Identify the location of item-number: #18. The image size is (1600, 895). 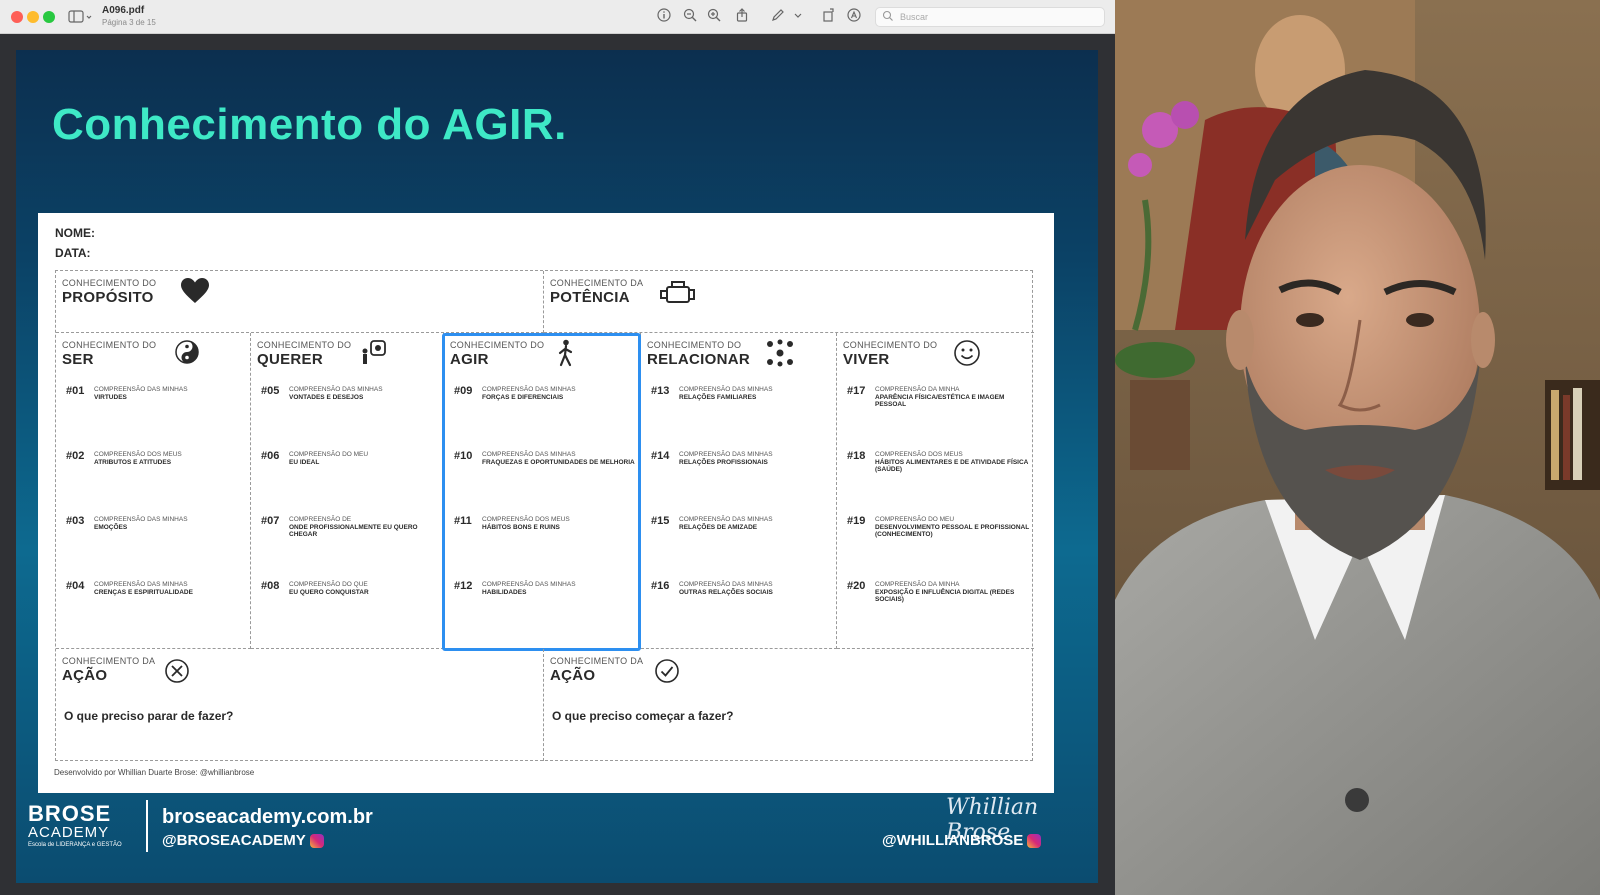
(856, 456).